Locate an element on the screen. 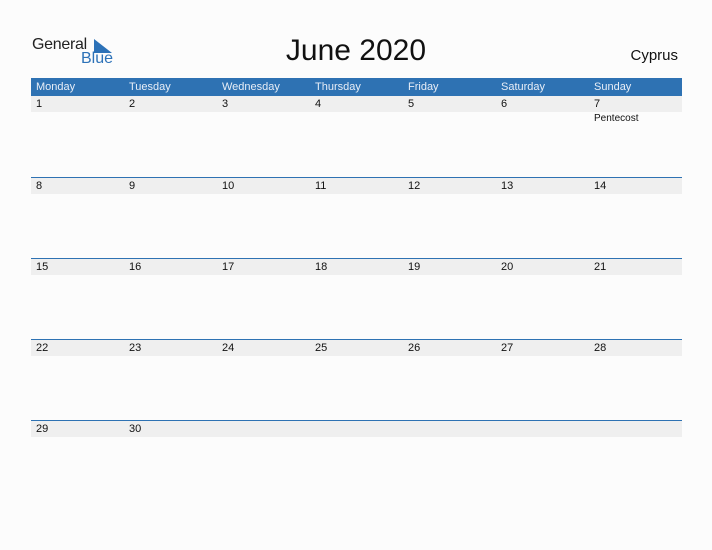  day-number: 25 is located at coordinates (321, 348).